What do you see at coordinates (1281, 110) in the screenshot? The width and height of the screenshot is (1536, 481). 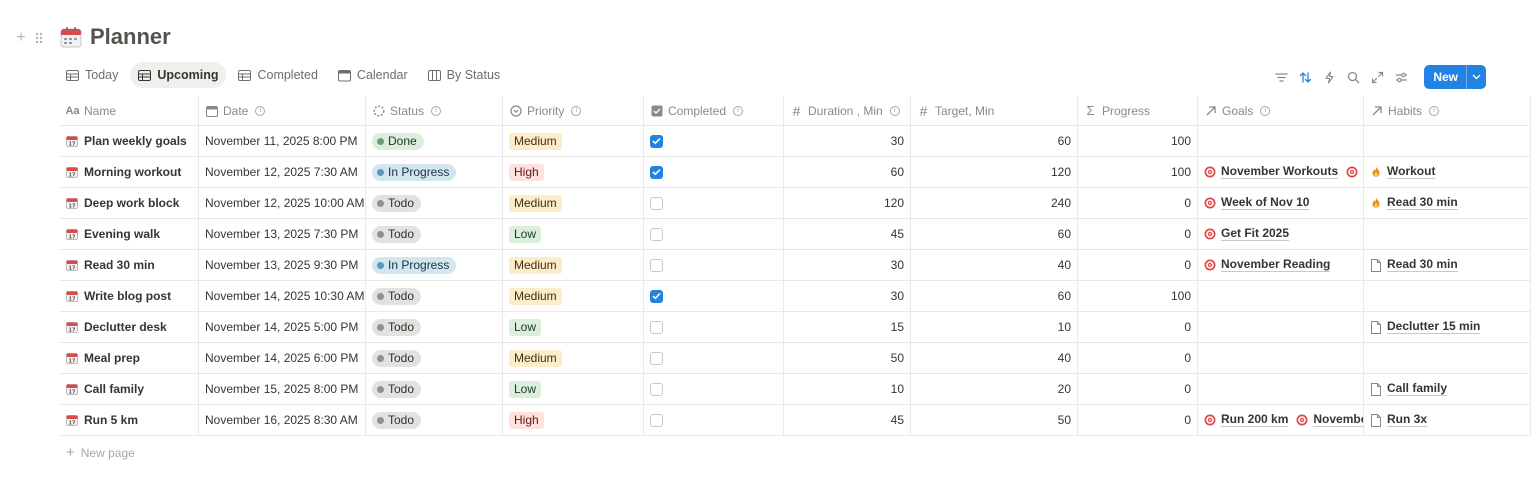 I see `column-header-goals: Goals i` at bounding box center [1281, 110].